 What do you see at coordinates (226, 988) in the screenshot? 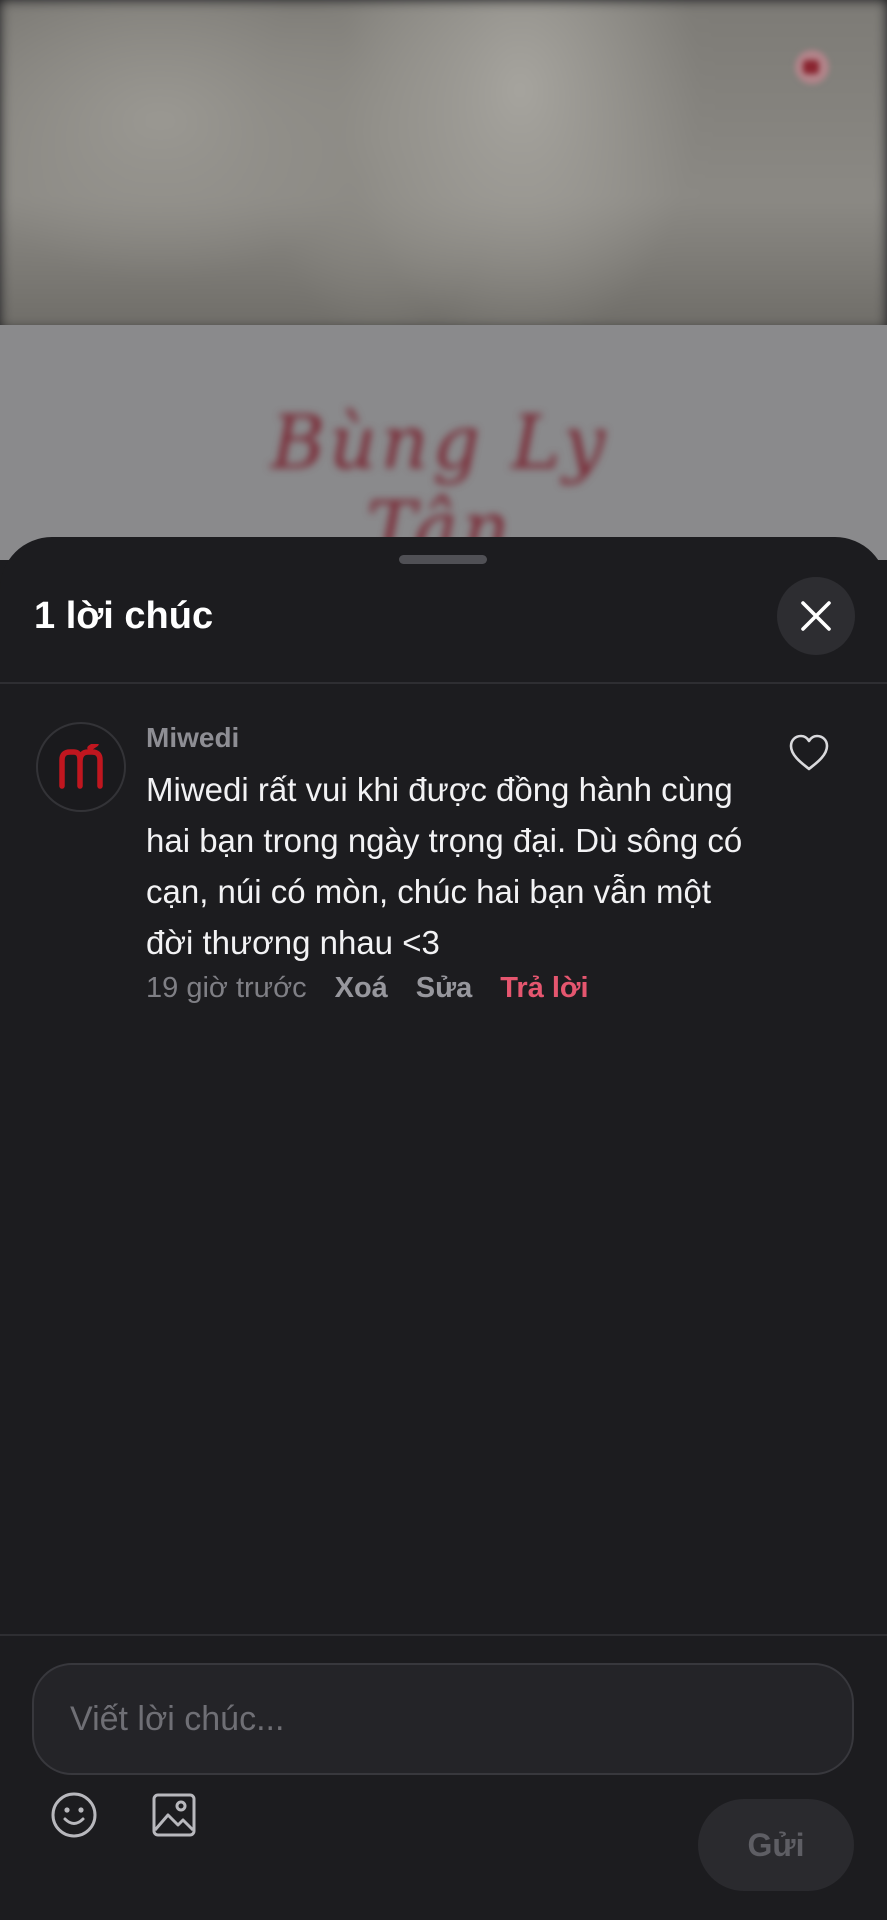
I see `comment-time: 19 giờ trước` at bounding box center [226, 988].